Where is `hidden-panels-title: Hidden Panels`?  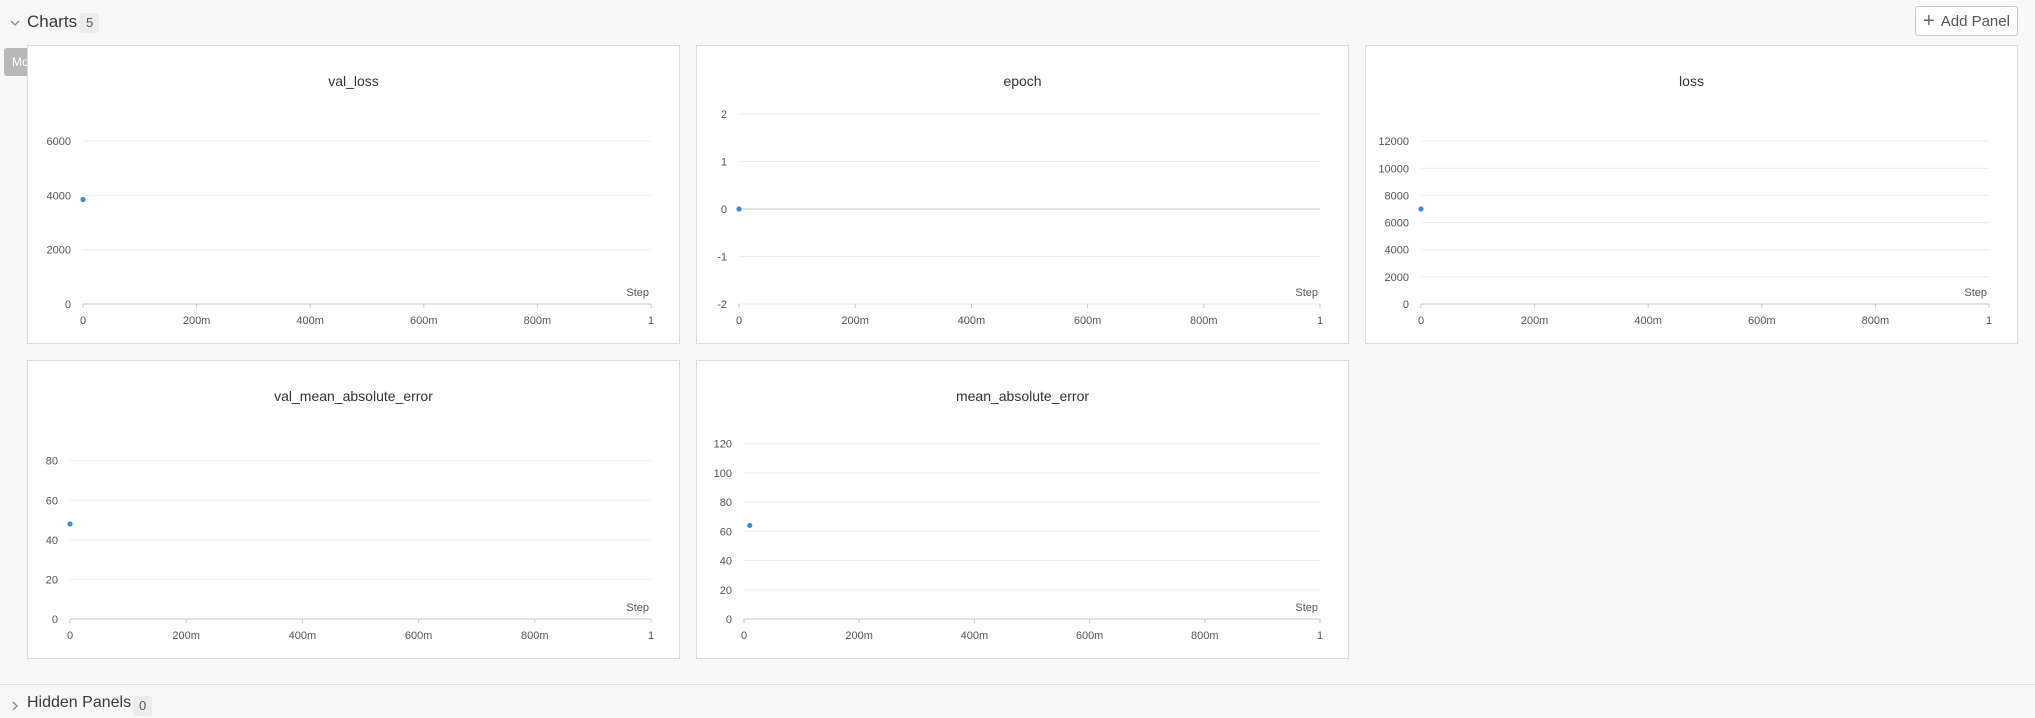
hidden-panels-title: Hidden Panels is located at coordinates (79, 702).